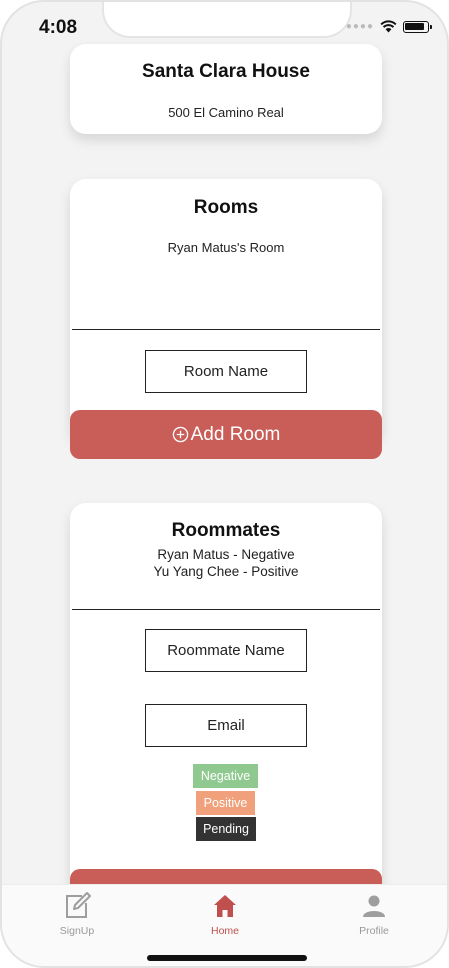 Image resolution: width=449 pixels, height=968 pixels. I want to click on plus-circle-icon, so click(180, 434).